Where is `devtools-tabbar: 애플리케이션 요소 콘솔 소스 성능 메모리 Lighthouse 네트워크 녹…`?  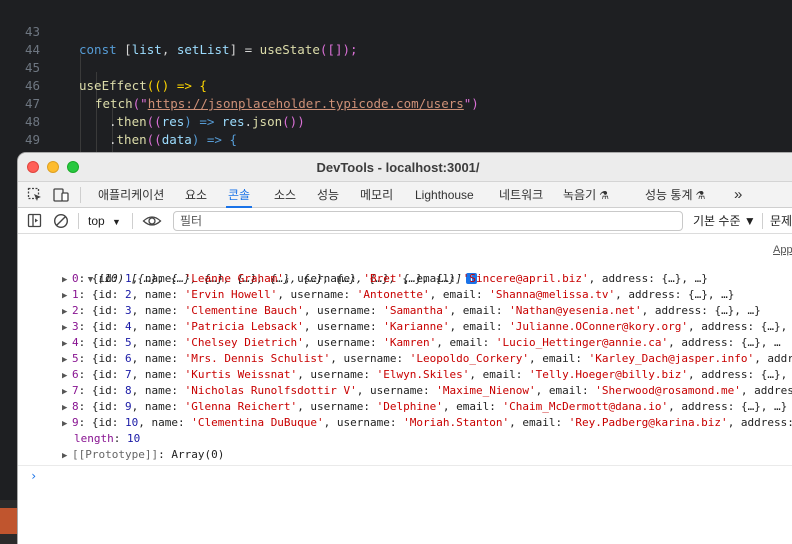
devtools-tabbar: 애플리케이션 요소 콘솔 소스 성능 메모리 Lighthouse 네트워크 녹… is located at coordinates (405, 195).